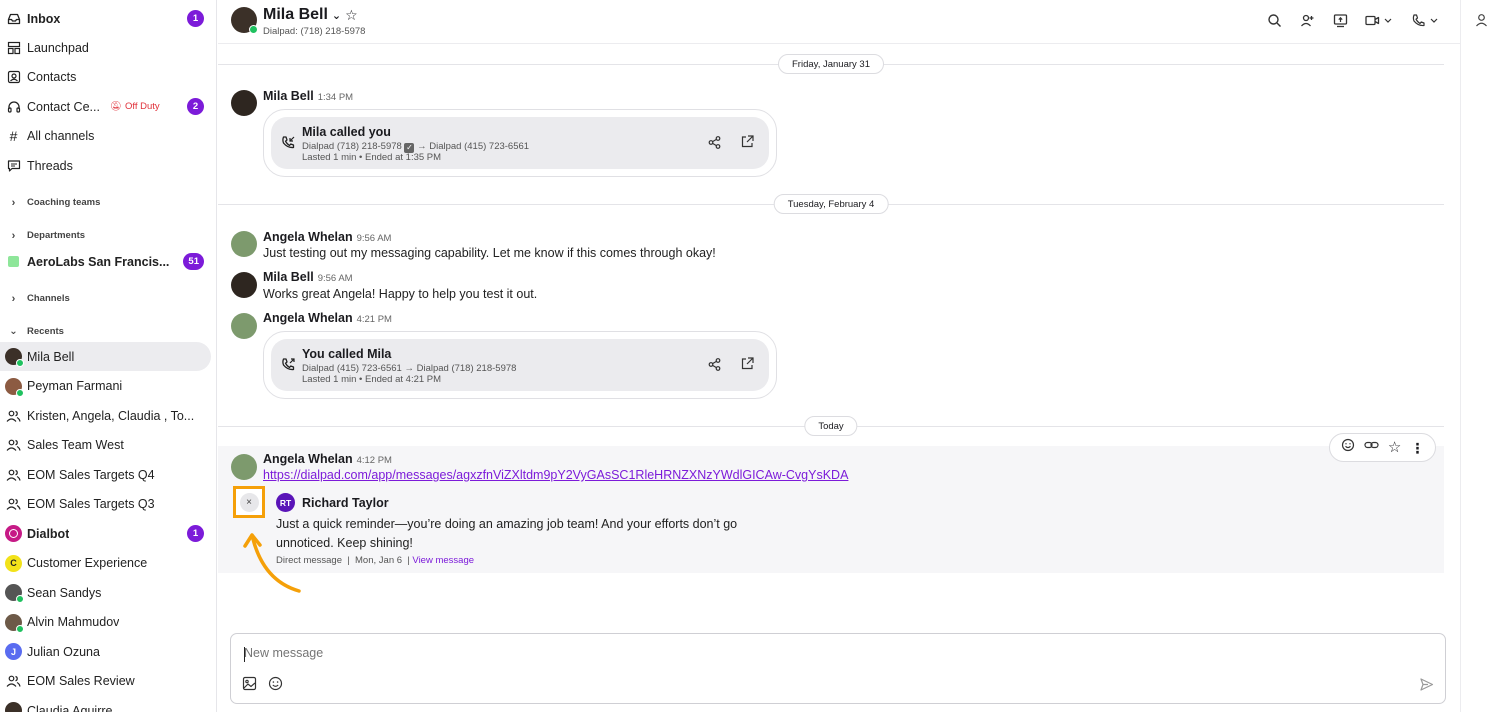 The width and height of the screenshot is (1502, 712). Describe the element at coordinates (135, 106) in the screenshot. I see `off-duty-status: 🔕︎ Off Duty` at that location.